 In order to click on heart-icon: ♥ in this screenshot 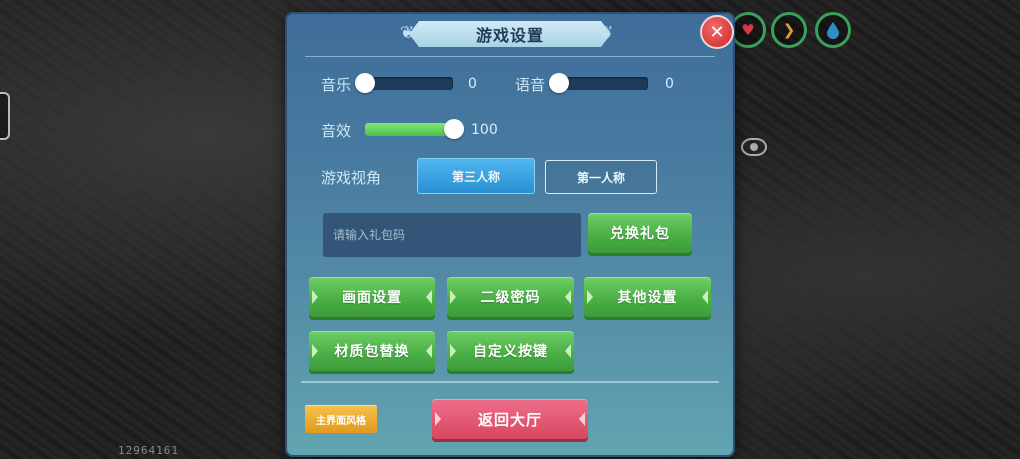, I will do `click(748, 30)`.